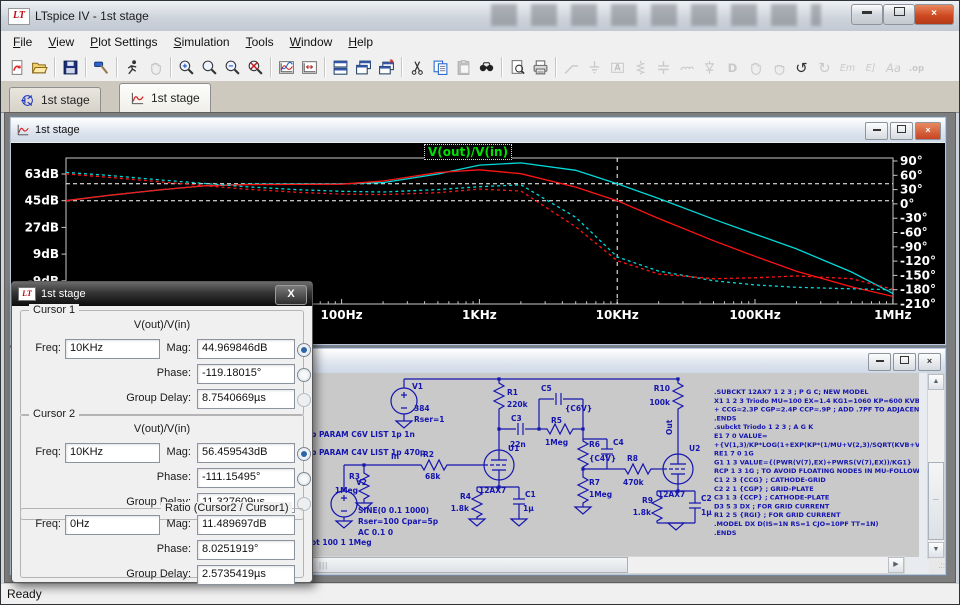  Describe the element at coordinates (936, 550) in the screenshot. I see `scroll-down-icon: ▼` at that location.